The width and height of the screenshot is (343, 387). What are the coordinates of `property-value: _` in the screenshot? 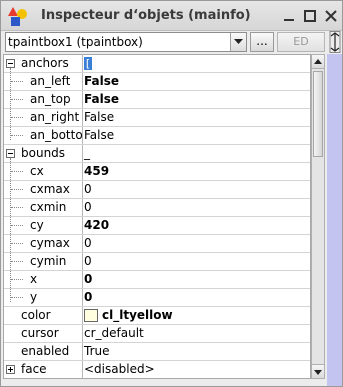 It's located at (87, 153).